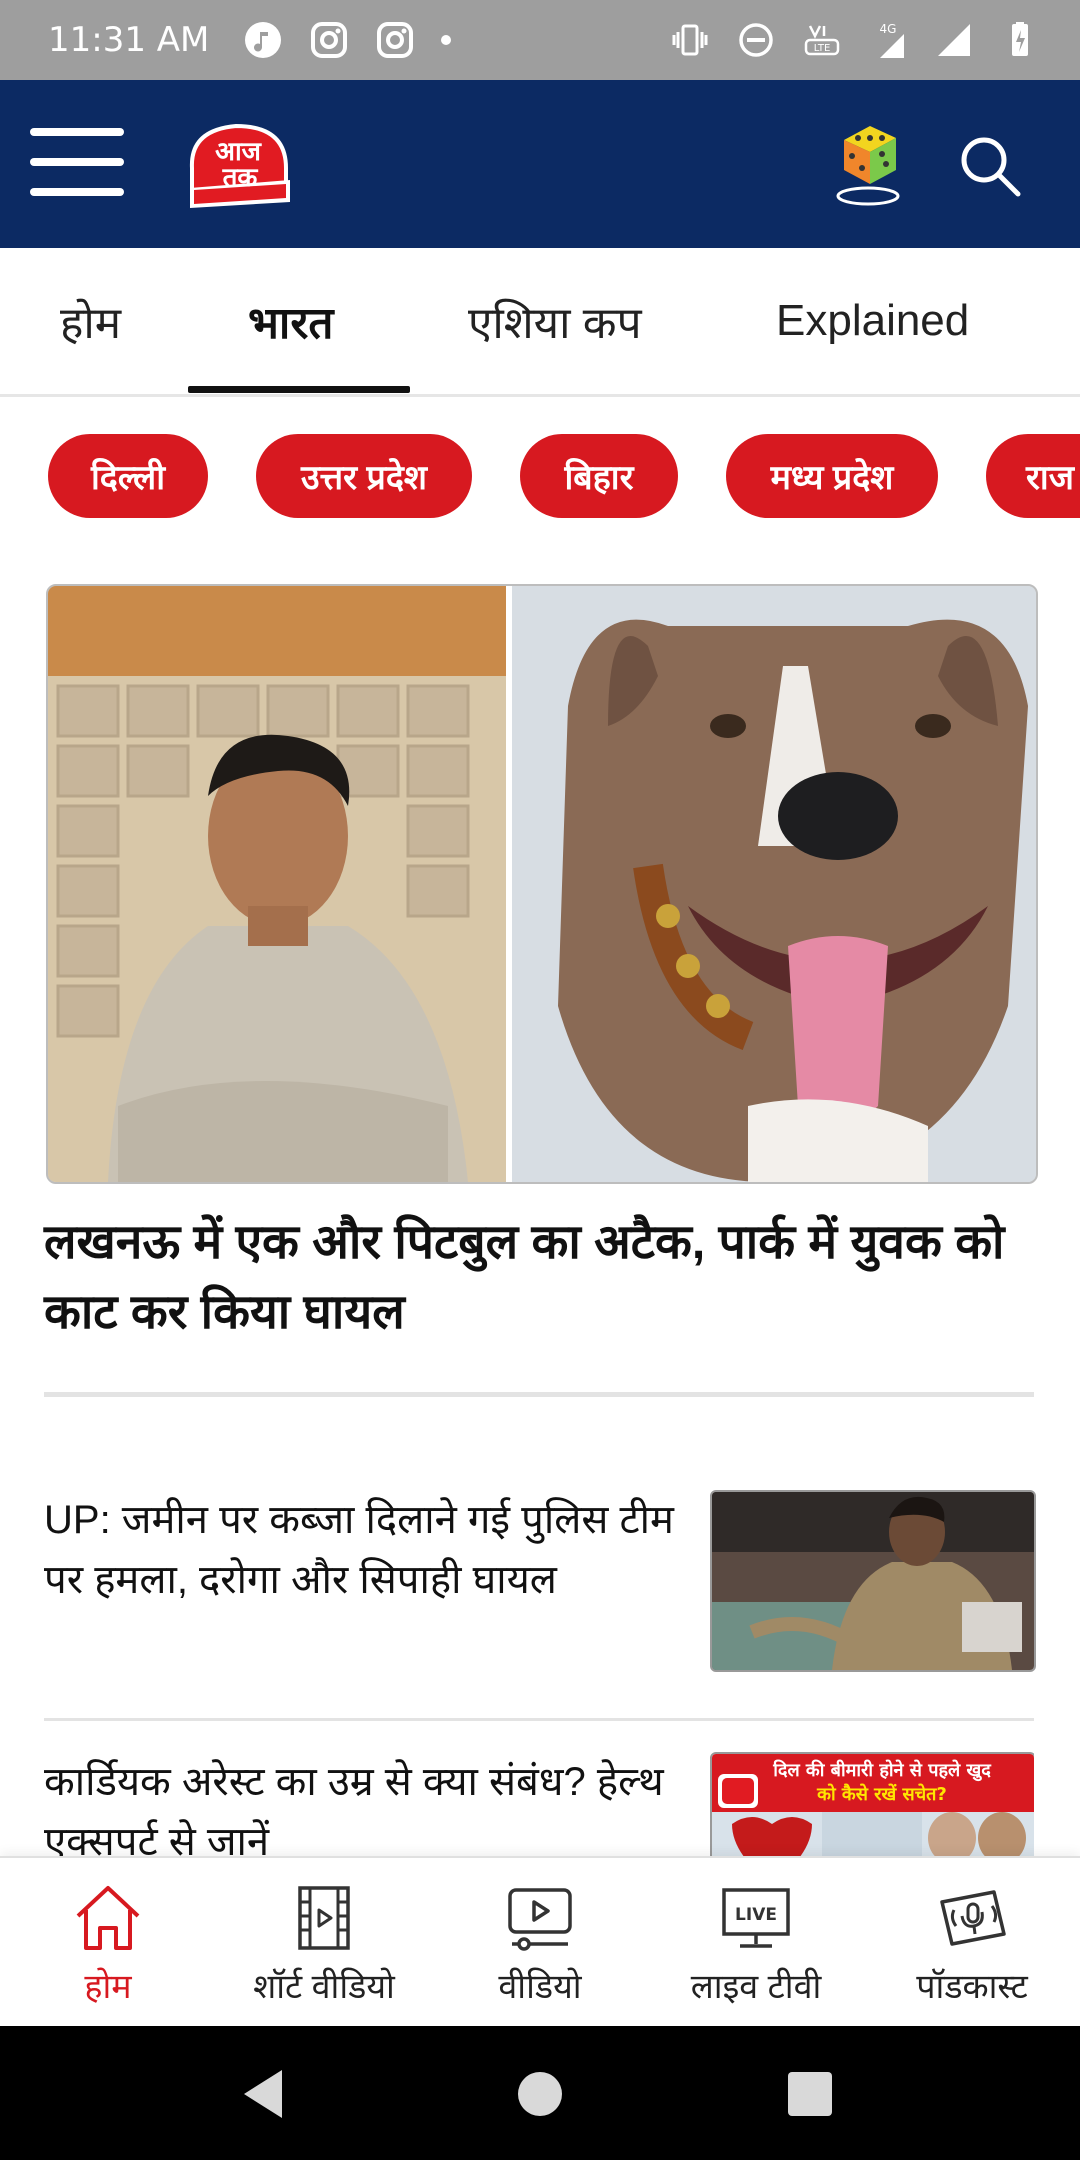  I want to click on live-badge: LIVE, so click(756, 1915).